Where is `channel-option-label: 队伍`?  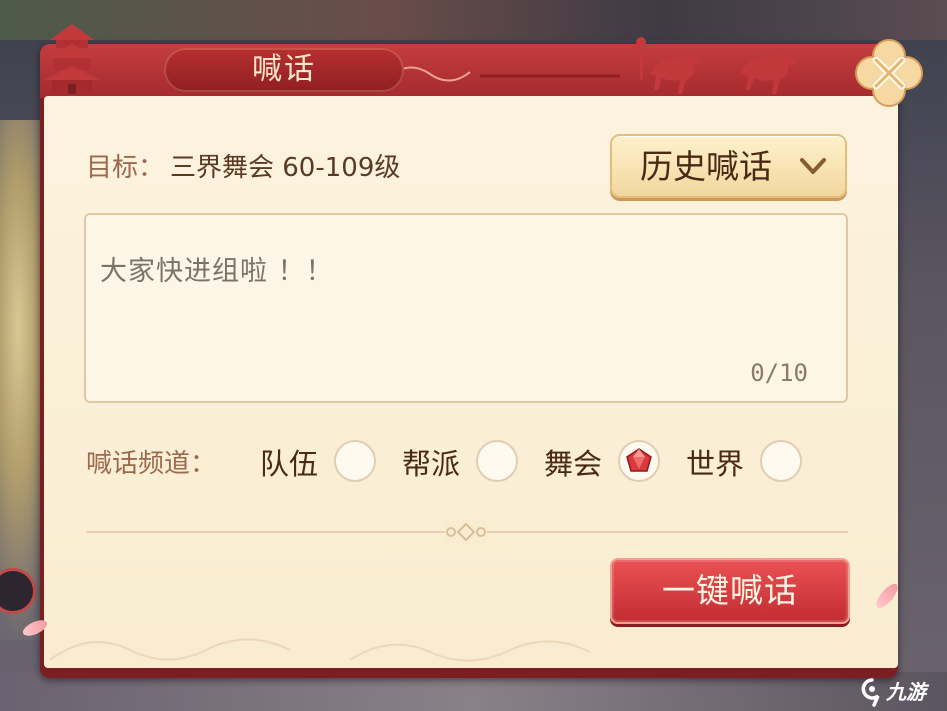
channel-option-label: 队伍 is located at coordinates (289, 464).